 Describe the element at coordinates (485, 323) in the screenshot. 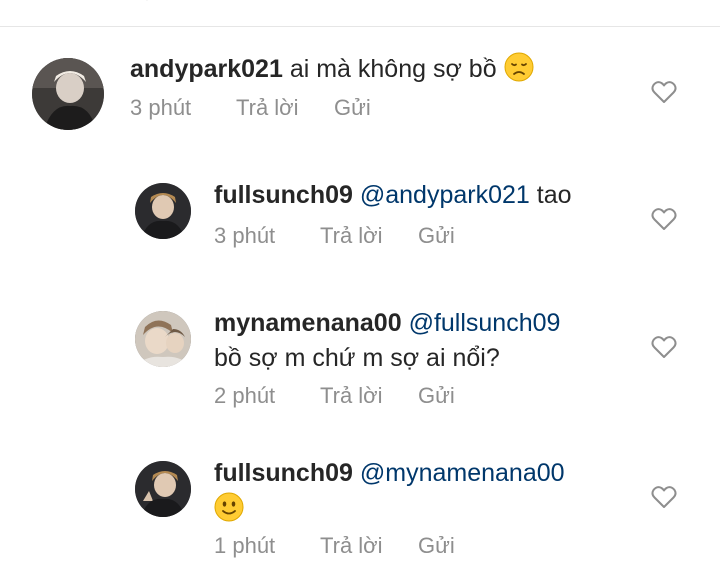

I see `comment-mention: @fullsunch09` at that location.